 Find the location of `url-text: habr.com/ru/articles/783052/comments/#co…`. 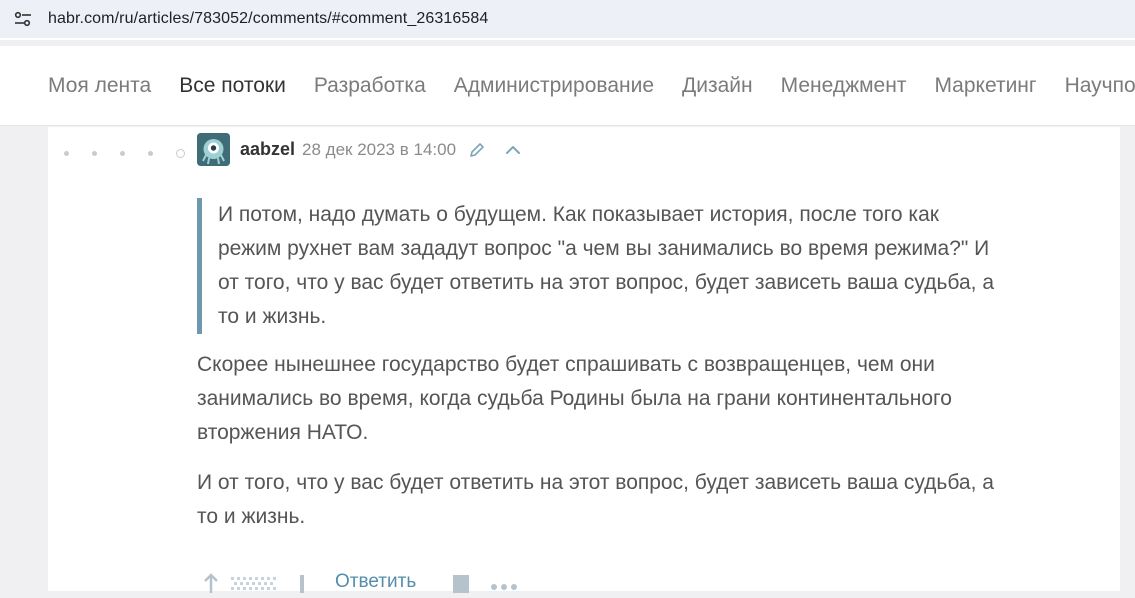

url-text: habr.com/ru/articles/783052/comments/#co… is located at coordinates (268, 19).